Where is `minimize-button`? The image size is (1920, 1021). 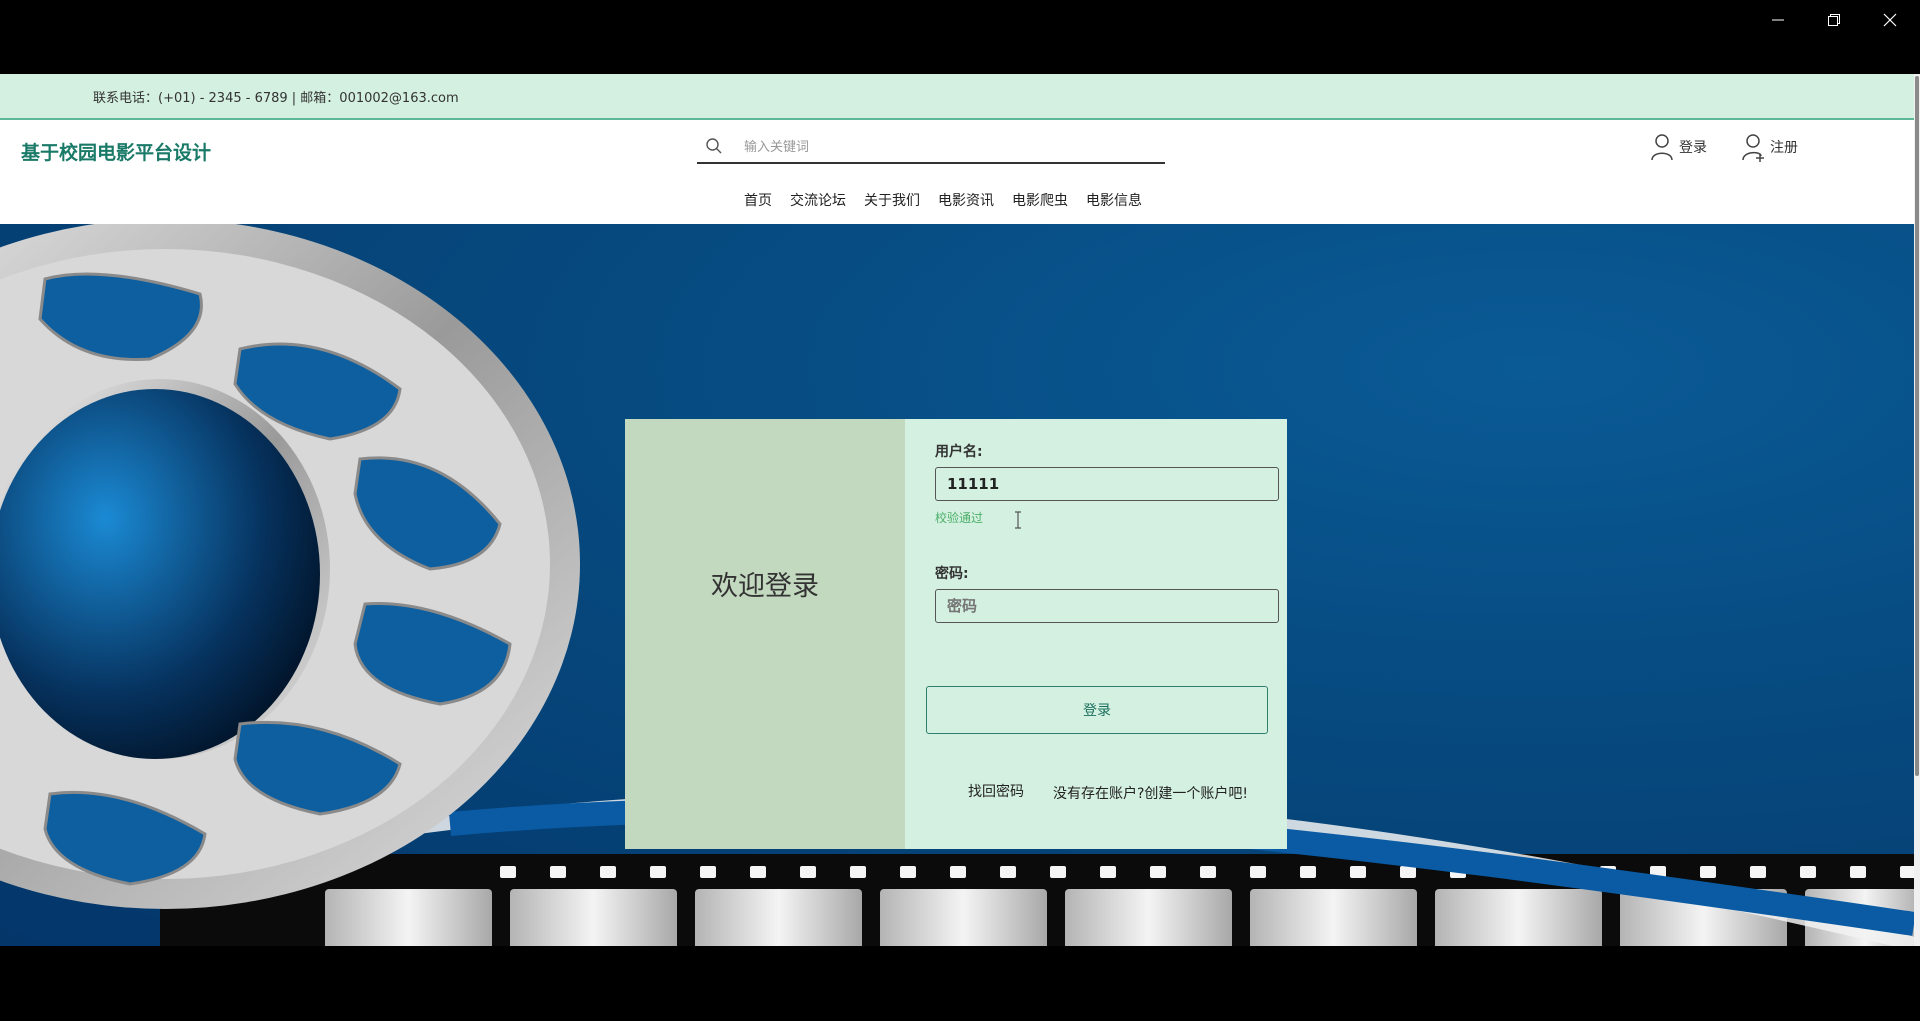
minimize-button is located at coordinates (1778, 20).